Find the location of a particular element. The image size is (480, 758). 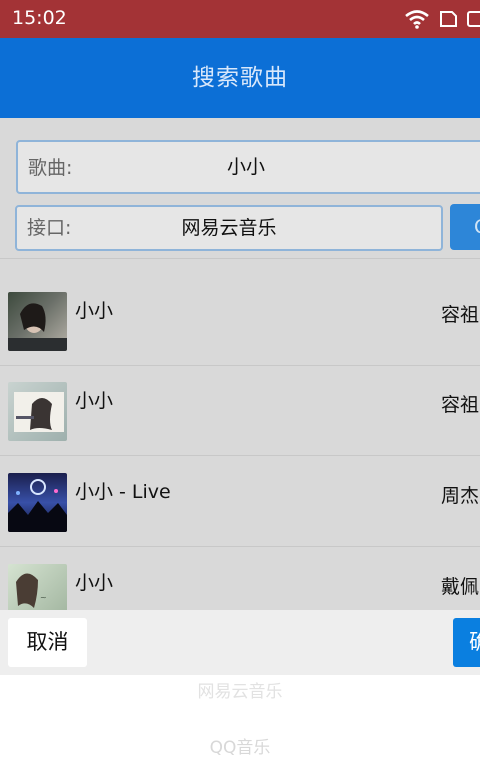

status-icons is located at coordinates (442, 19).